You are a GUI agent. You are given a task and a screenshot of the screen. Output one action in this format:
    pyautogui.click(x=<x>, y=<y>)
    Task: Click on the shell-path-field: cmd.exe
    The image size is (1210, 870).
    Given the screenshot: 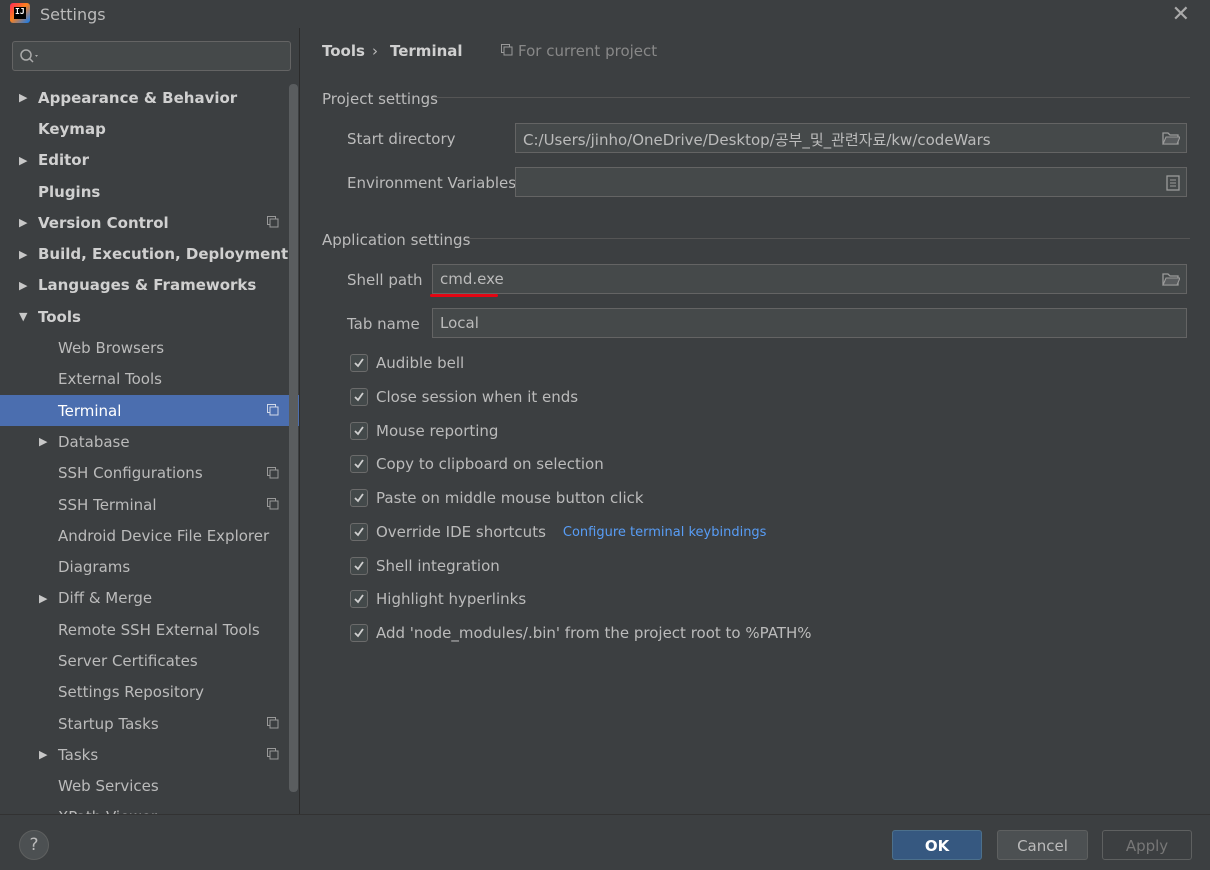 What is the action you would take?
    pyautogui.click(x=809, y=279)
    